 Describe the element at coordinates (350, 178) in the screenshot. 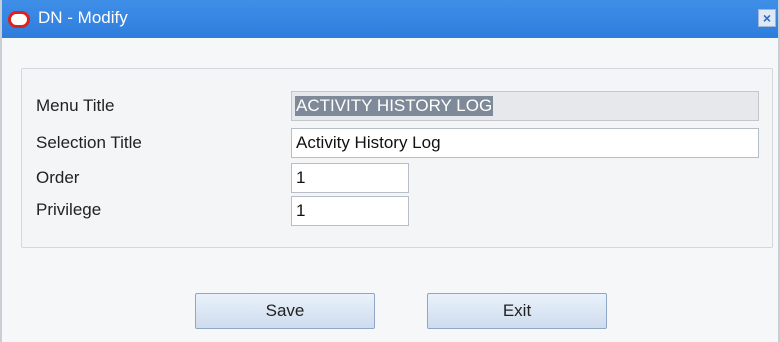

I see `order-field` at that location.